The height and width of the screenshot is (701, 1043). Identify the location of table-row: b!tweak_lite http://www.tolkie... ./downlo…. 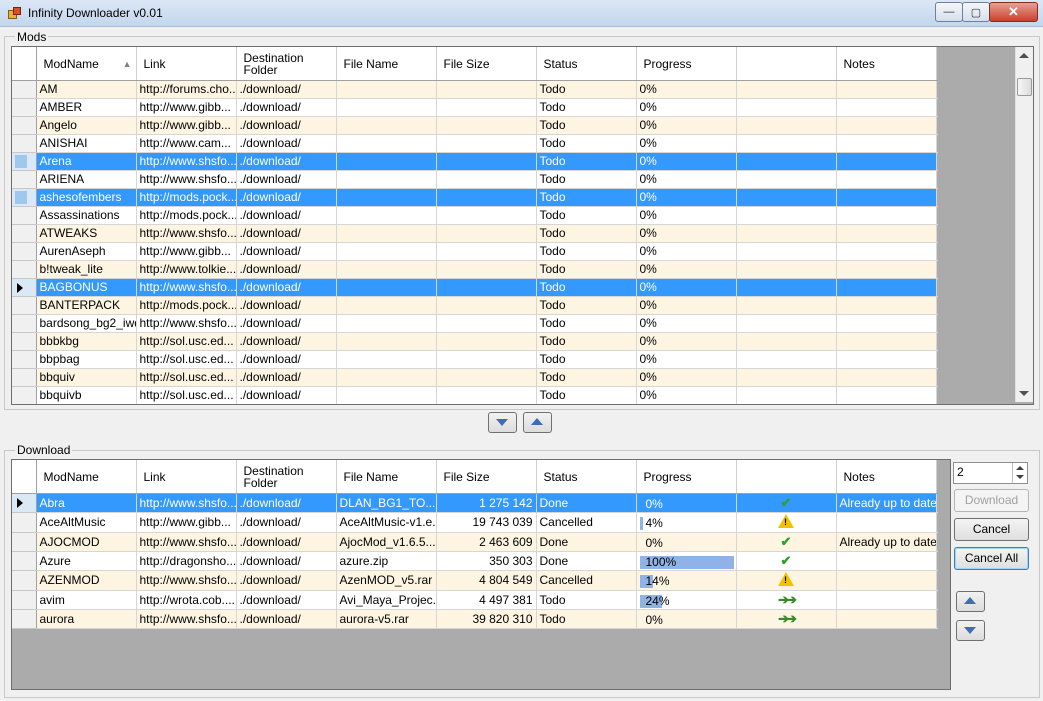
(474, 269).